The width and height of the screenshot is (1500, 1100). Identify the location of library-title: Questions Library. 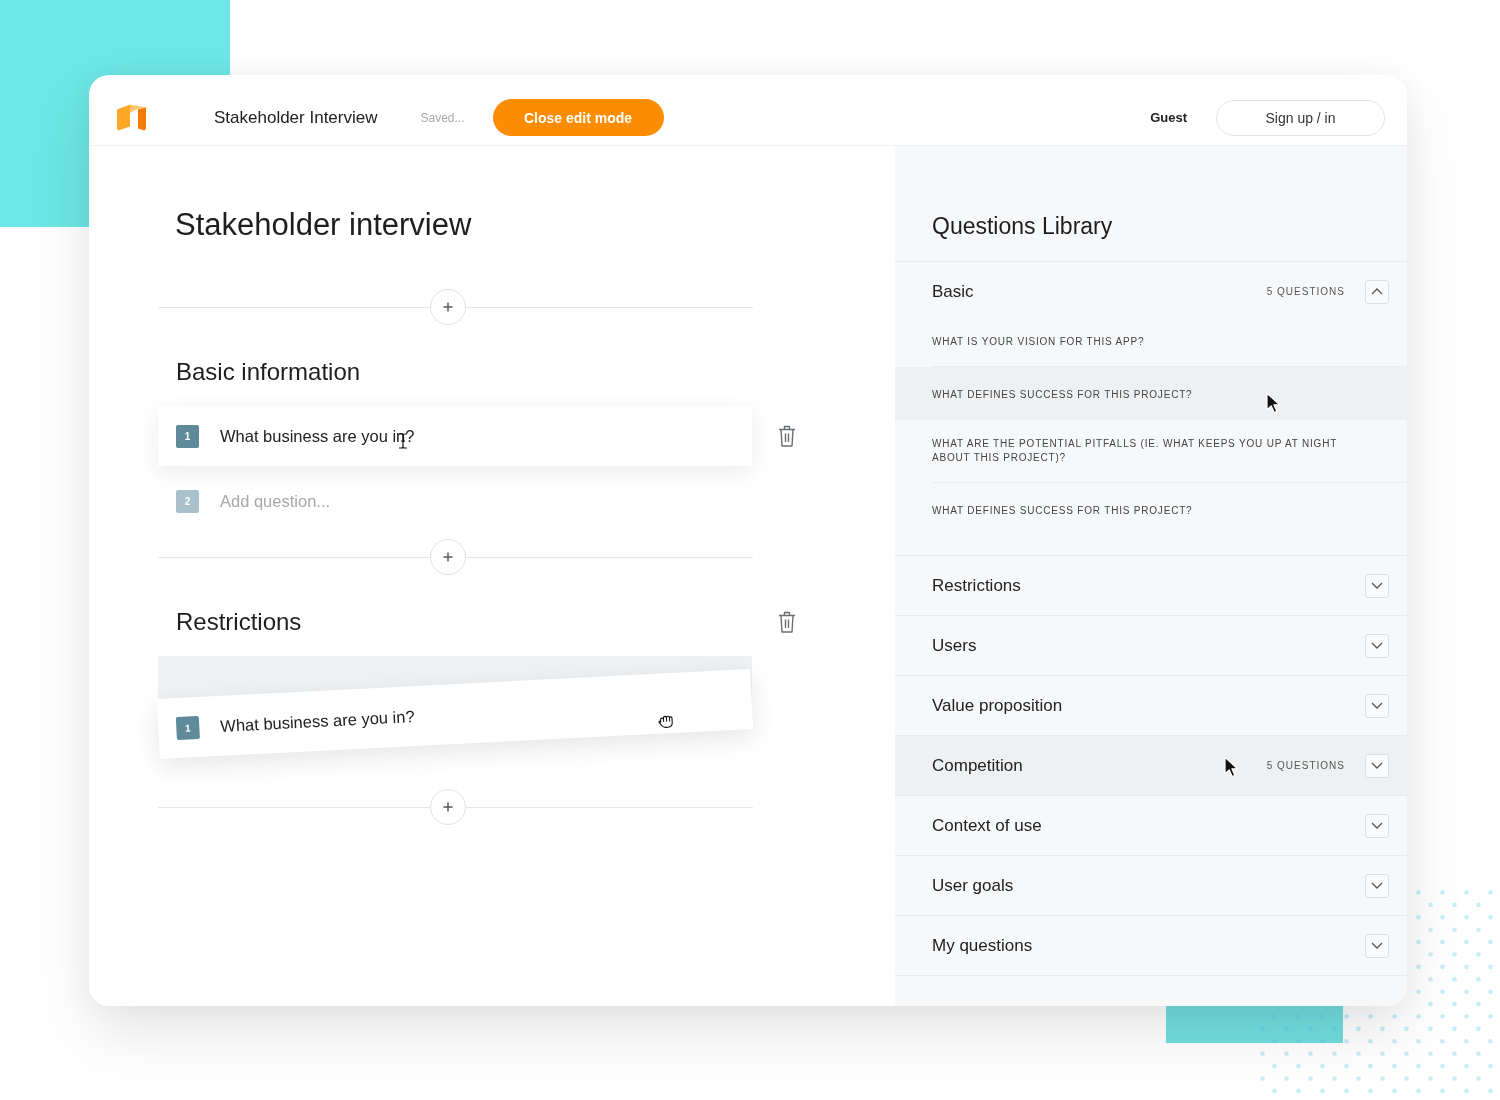
(1022, 226).